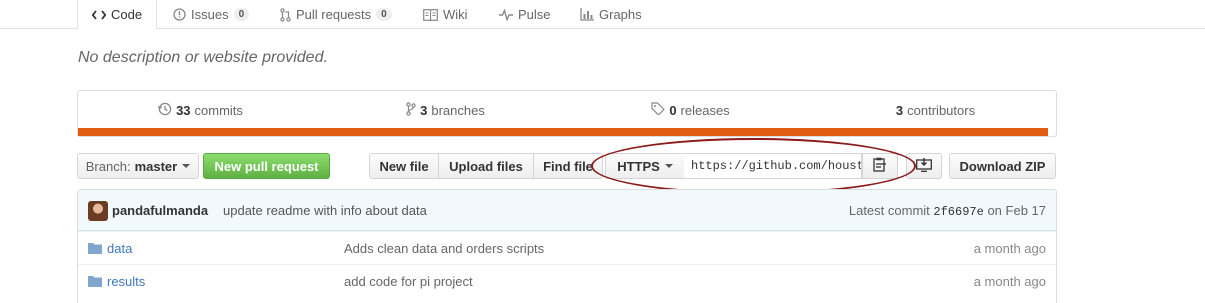  I want to click on commits-link: 33 commits, so click(200, 110).